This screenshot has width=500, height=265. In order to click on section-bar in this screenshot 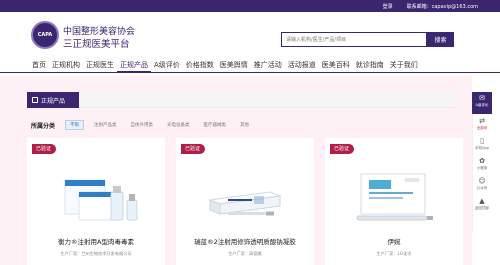, I will do `click(241, 100)`.